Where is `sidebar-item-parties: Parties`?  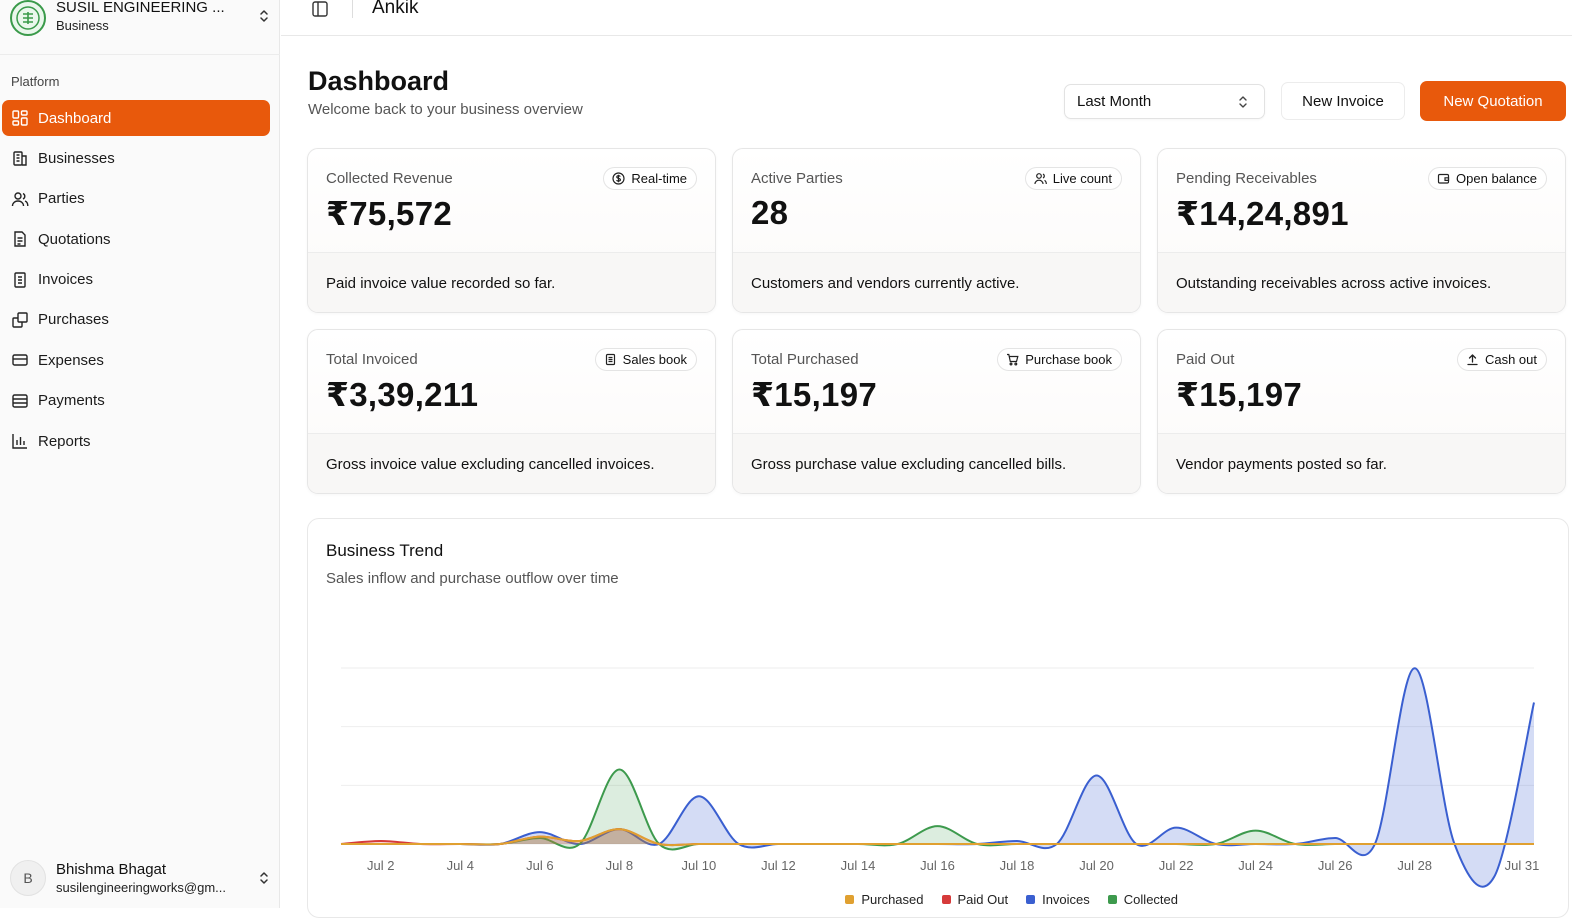
sidebar-item-parties: Parties is located at coordinates (136, 199).